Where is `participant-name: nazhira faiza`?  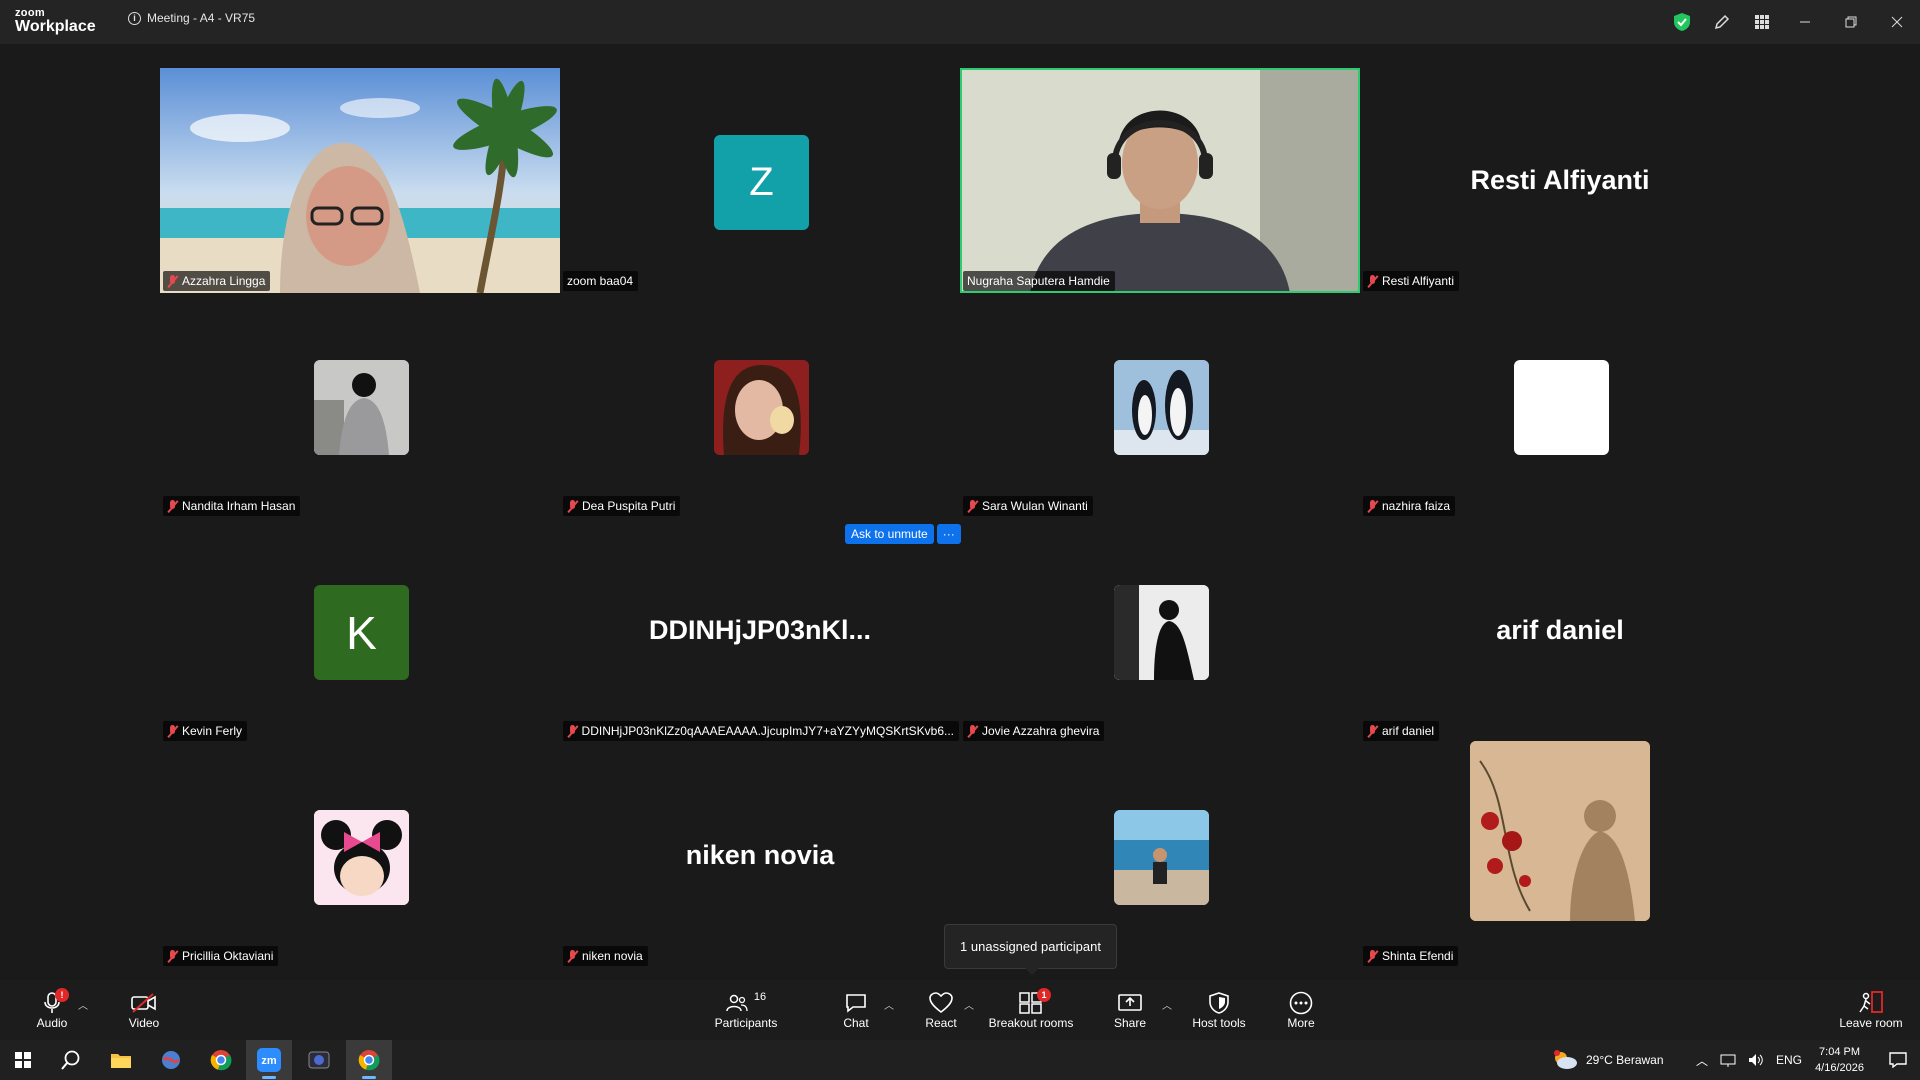
participant-name: nazhira faiza is located at coordinates (1416, 506).